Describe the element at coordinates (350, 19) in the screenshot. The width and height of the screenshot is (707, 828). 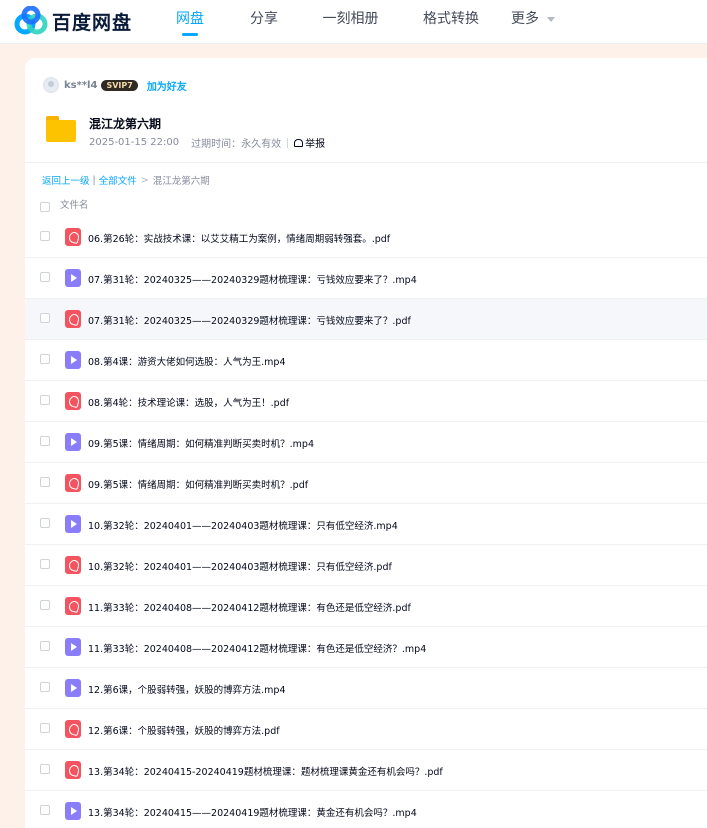
I see `nav-item-label: 一刻相册` at that location.